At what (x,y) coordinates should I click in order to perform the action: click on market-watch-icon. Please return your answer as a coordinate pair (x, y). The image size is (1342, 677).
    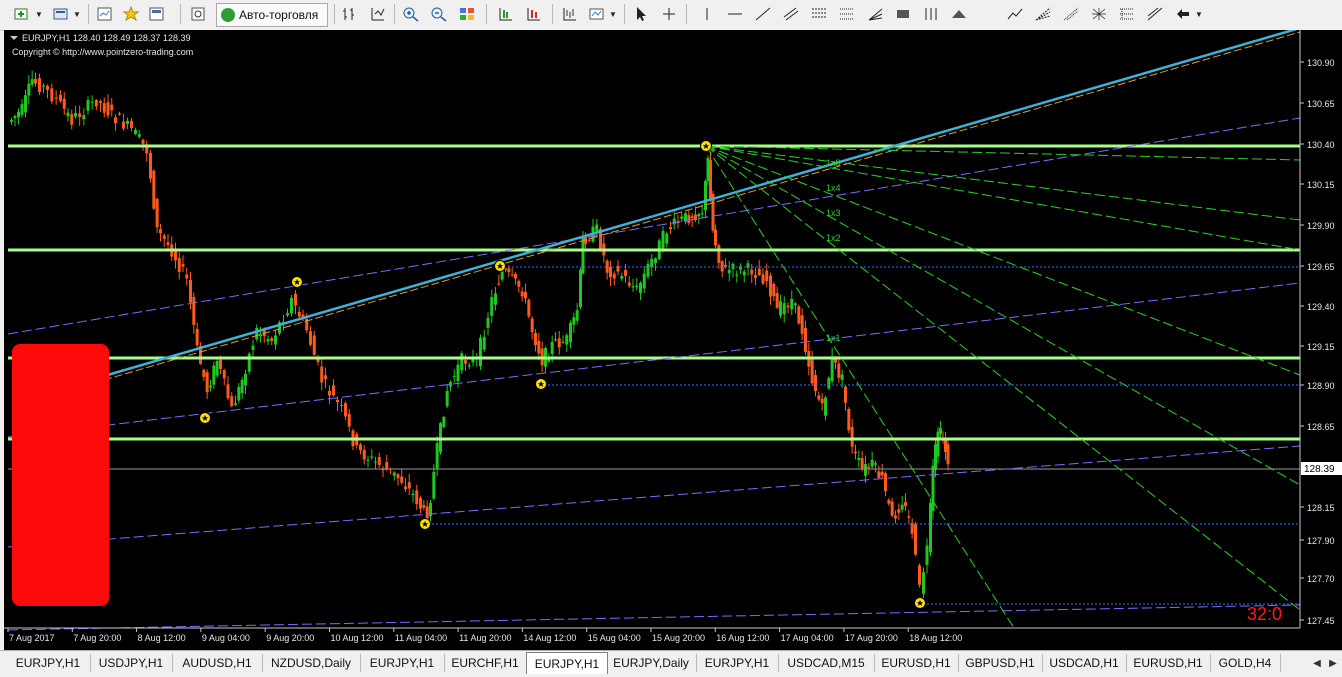
    Looking at the image, I should click on (105, 14).